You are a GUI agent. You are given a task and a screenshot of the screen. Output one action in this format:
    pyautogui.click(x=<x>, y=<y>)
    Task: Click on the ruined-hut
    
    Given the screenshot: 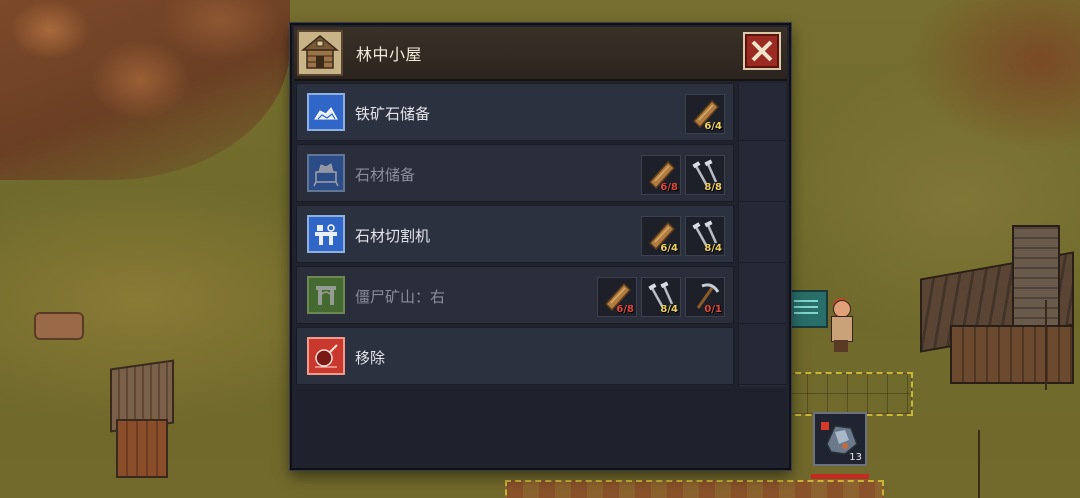 What is the action you would take?
    pyautogui.click(x=1000, y=305)
    